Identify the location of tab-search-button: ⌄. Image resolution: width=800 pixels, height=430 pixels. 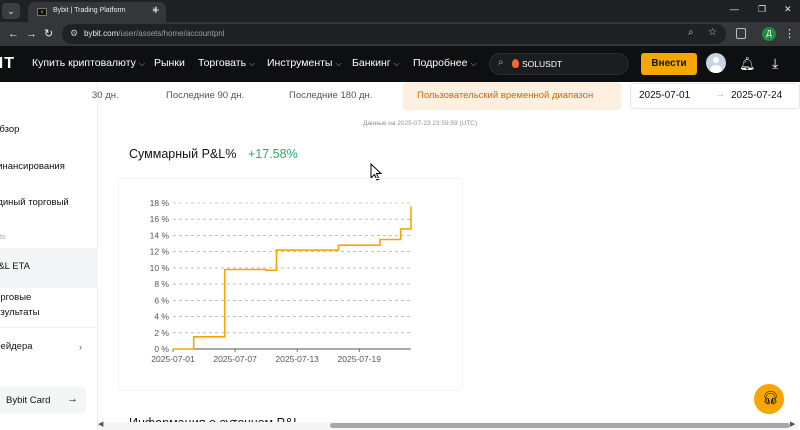
(11, 11).